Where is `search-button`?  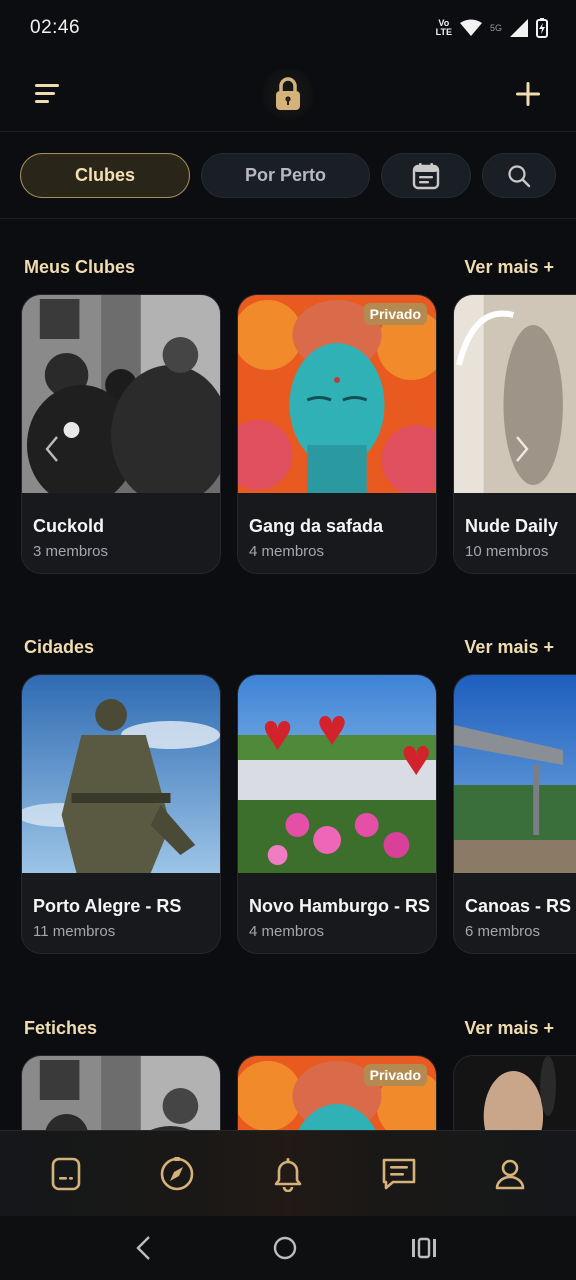
search-button is located at coordinates (519, 175).